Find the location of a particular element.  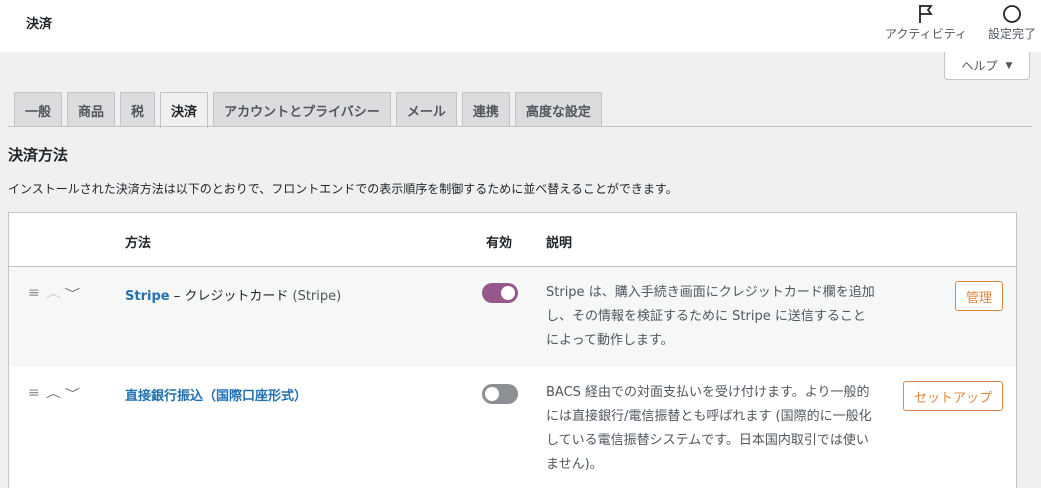

tab-tax: 税 is located at coordinates (138, 109).